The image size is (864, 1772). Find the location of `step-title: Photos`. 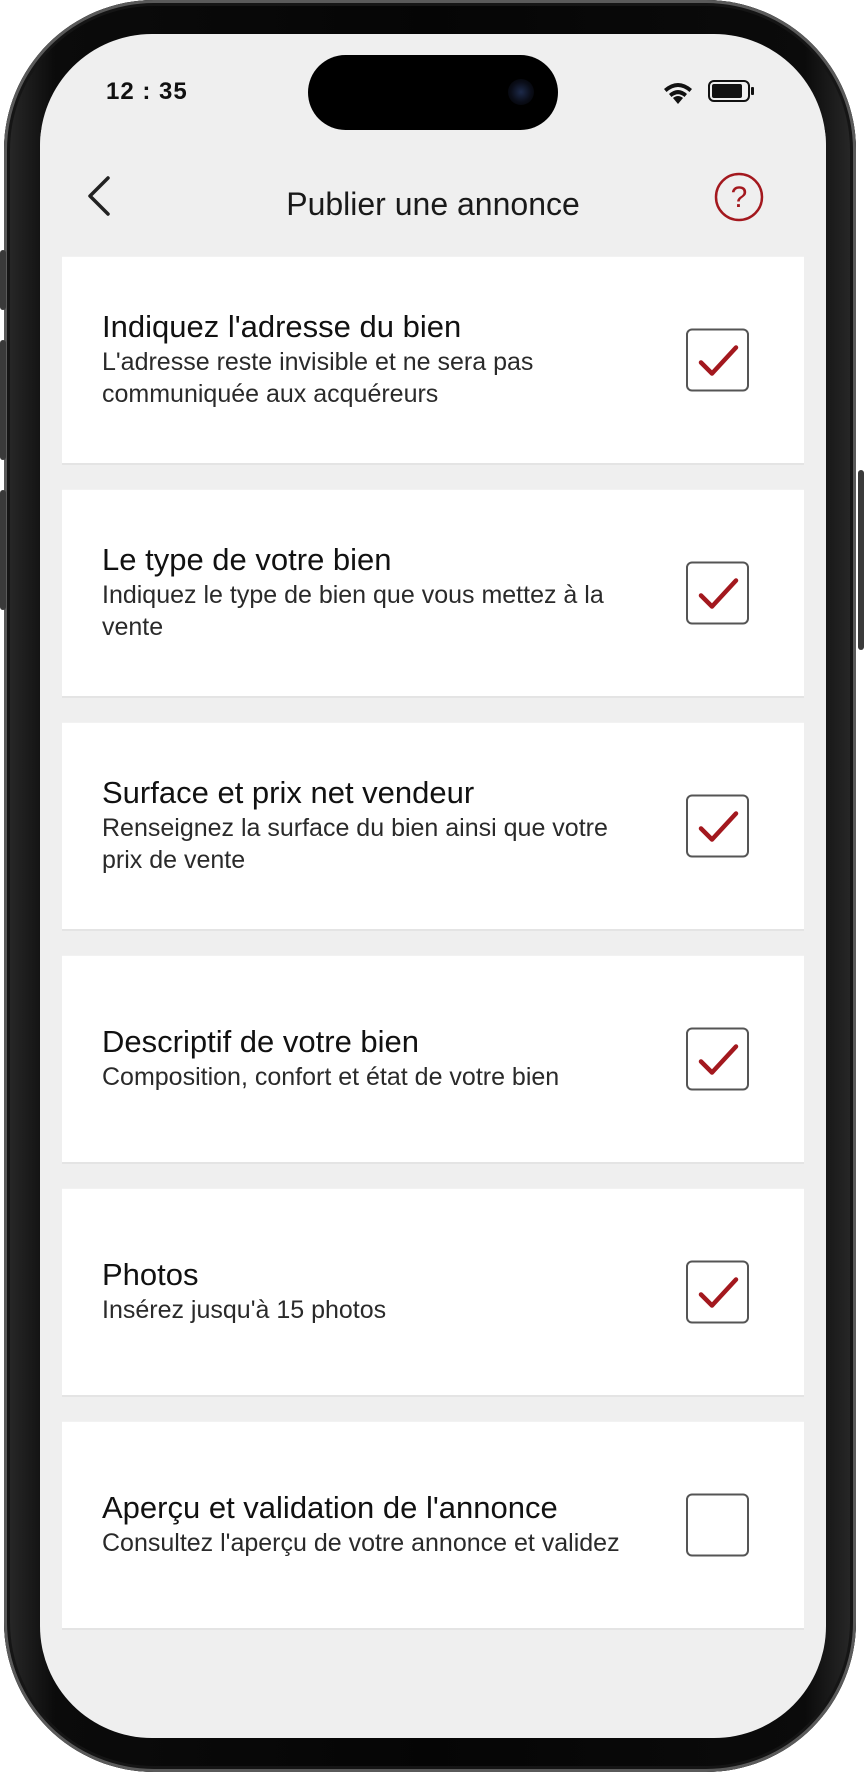

step-title: Photos is located at coordinates (150, 1274).